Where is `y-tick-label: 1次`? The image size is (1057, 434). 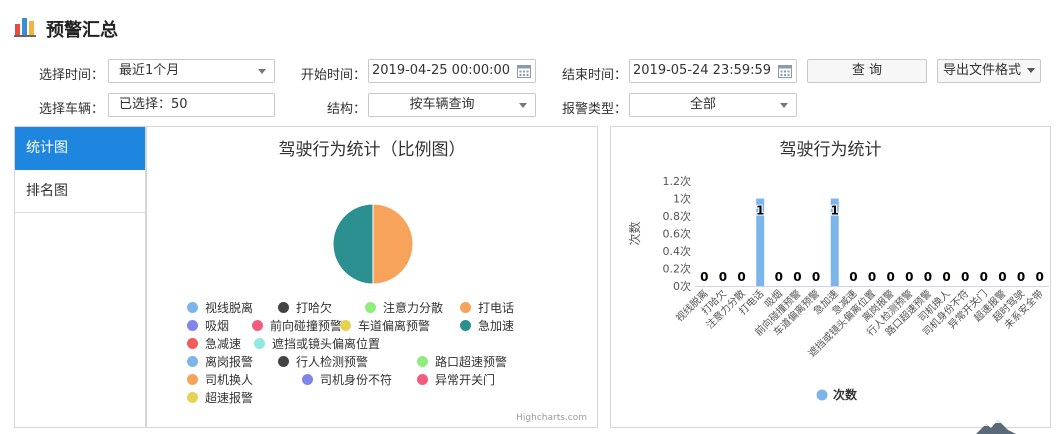
y-tick-label: 1次 is located at coordinates (682, 199).